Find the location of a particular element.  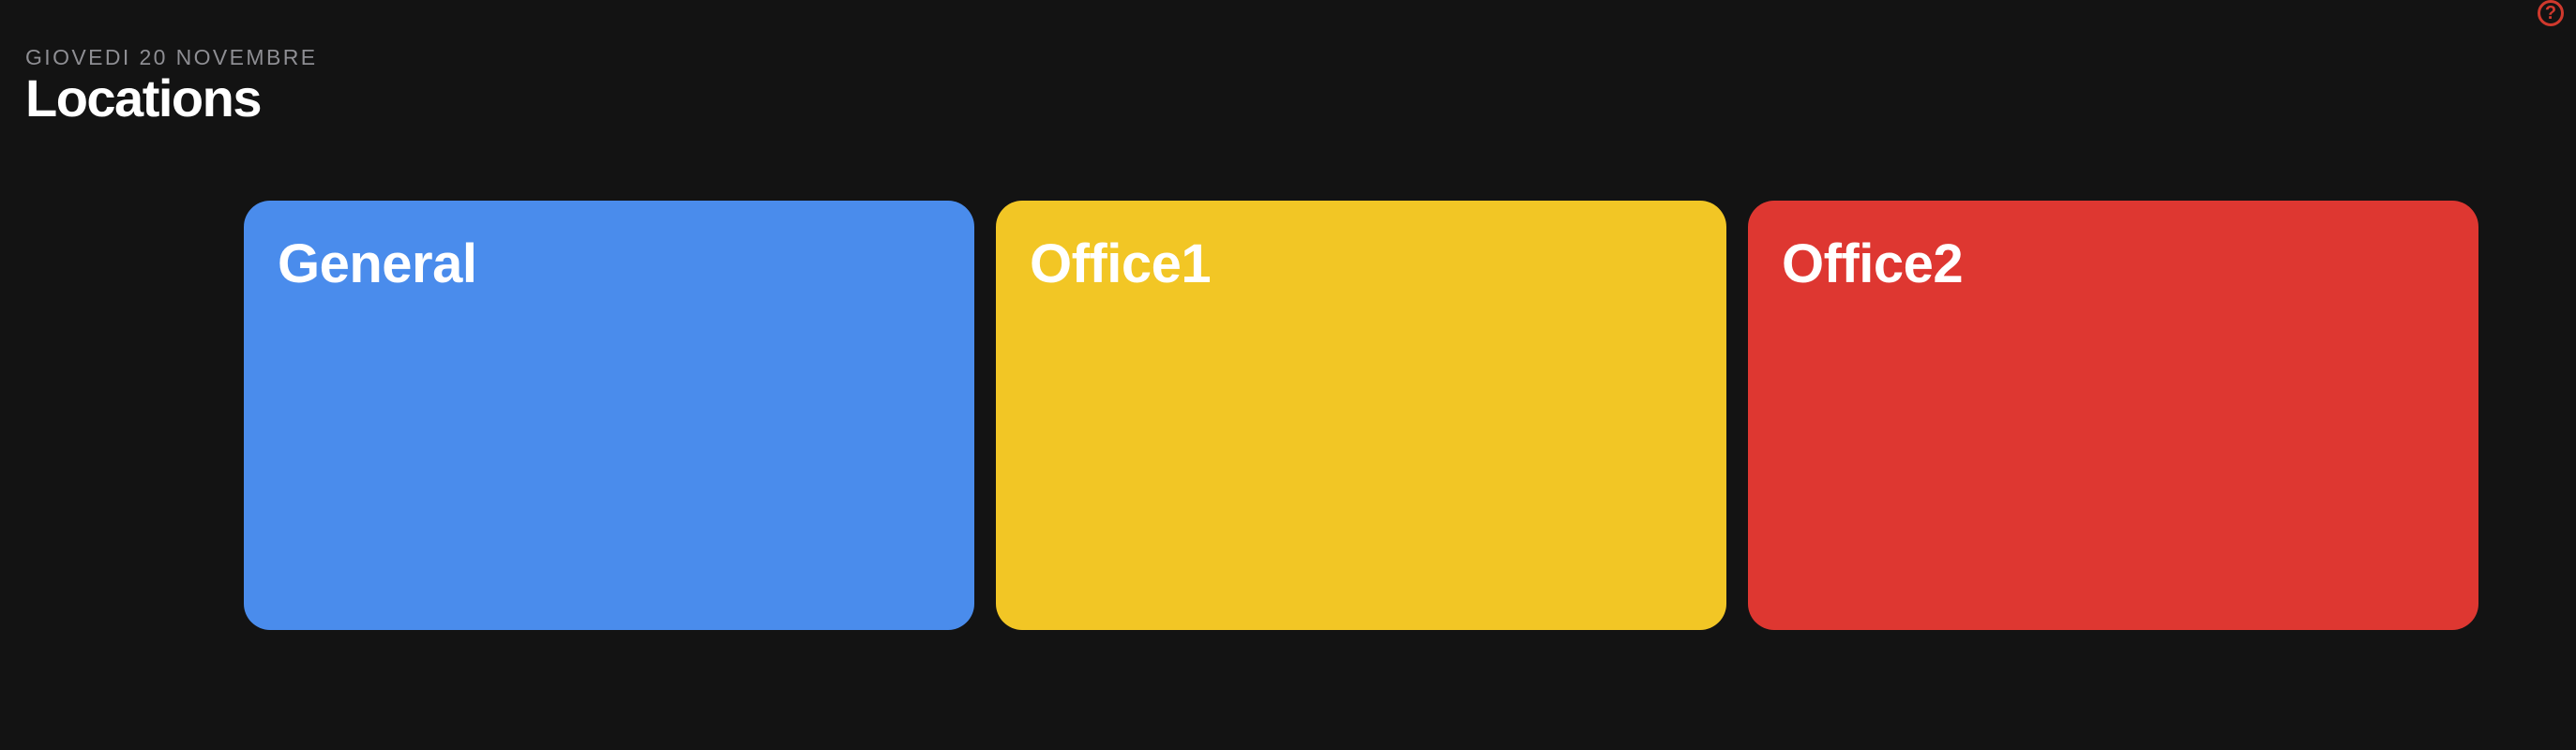

location-card-label: Office2 is located at coordinates (1873, 263).